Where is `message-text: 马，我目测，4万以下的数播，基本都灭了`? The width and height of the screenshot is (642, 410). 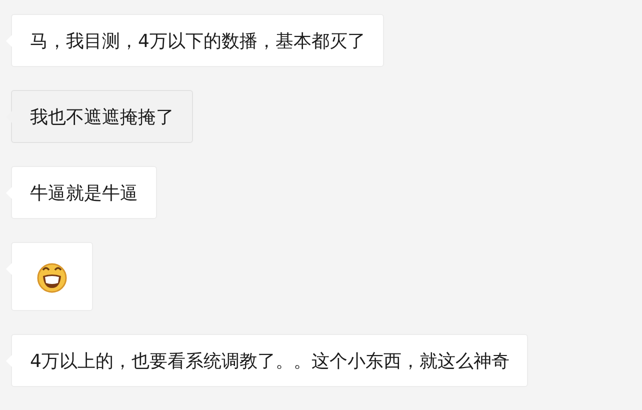 message-text: 马，我目测，4万以下的数播，基本都灭了 is located at coordinates (198, 41).